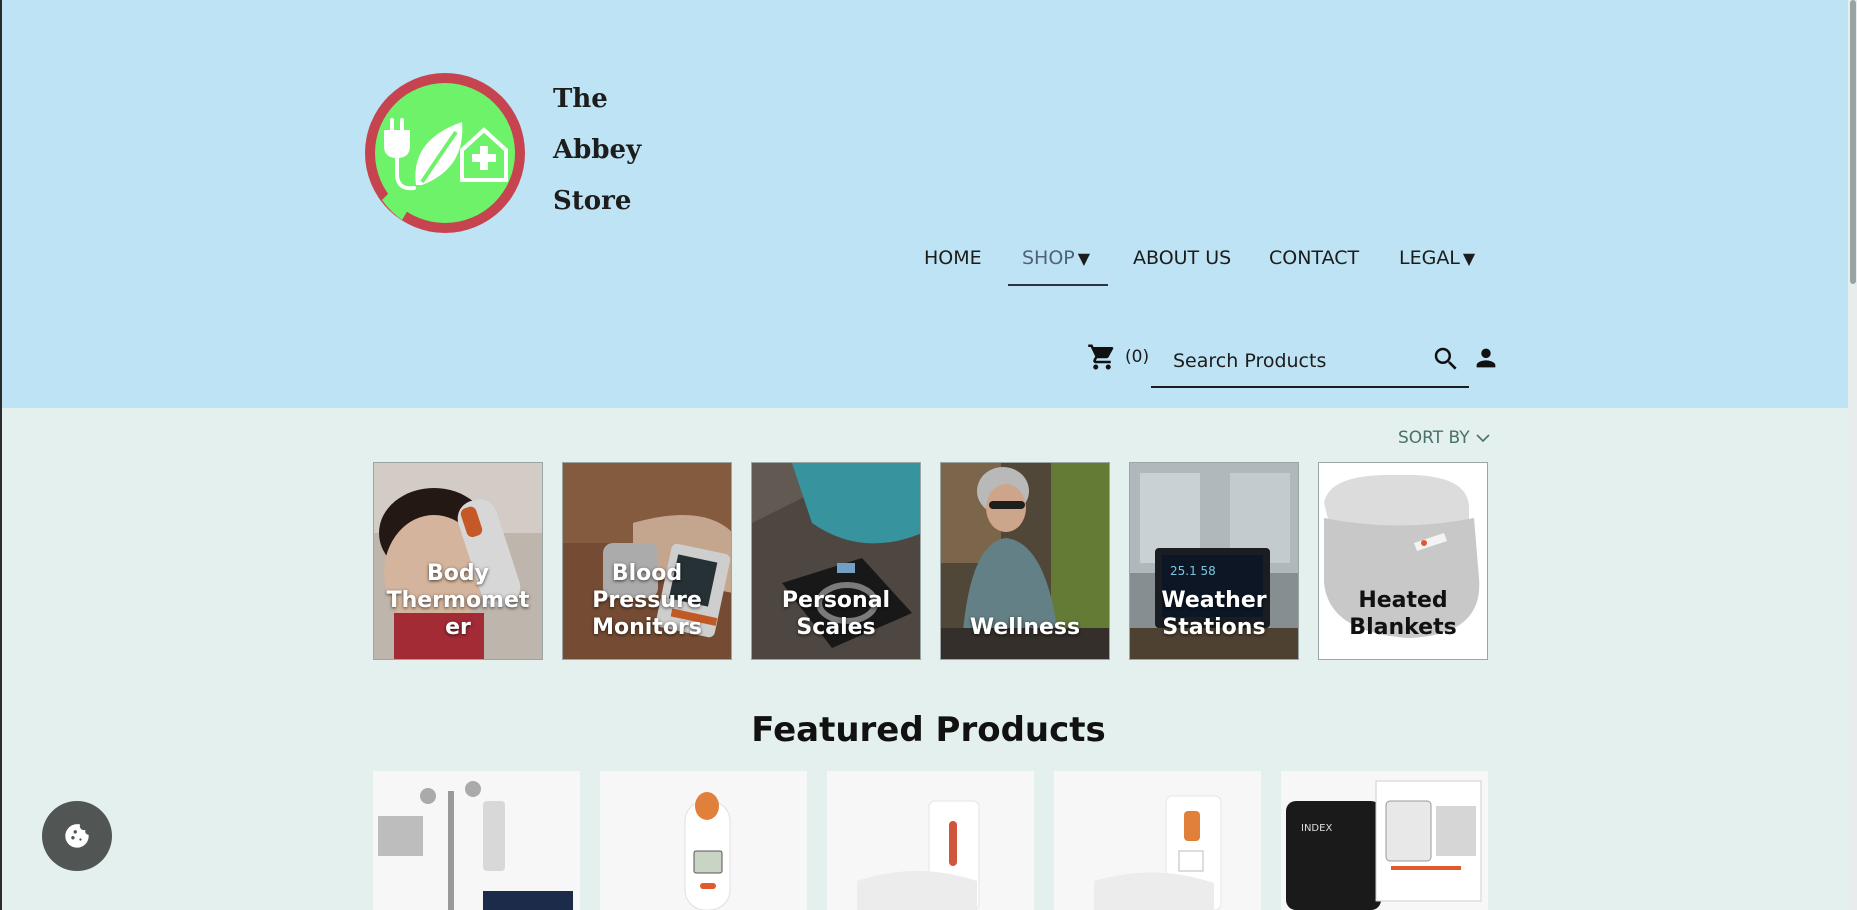 This screenshot has height=910, width=1857. I want to click on active-nav-indicator, so click(1058, 285).